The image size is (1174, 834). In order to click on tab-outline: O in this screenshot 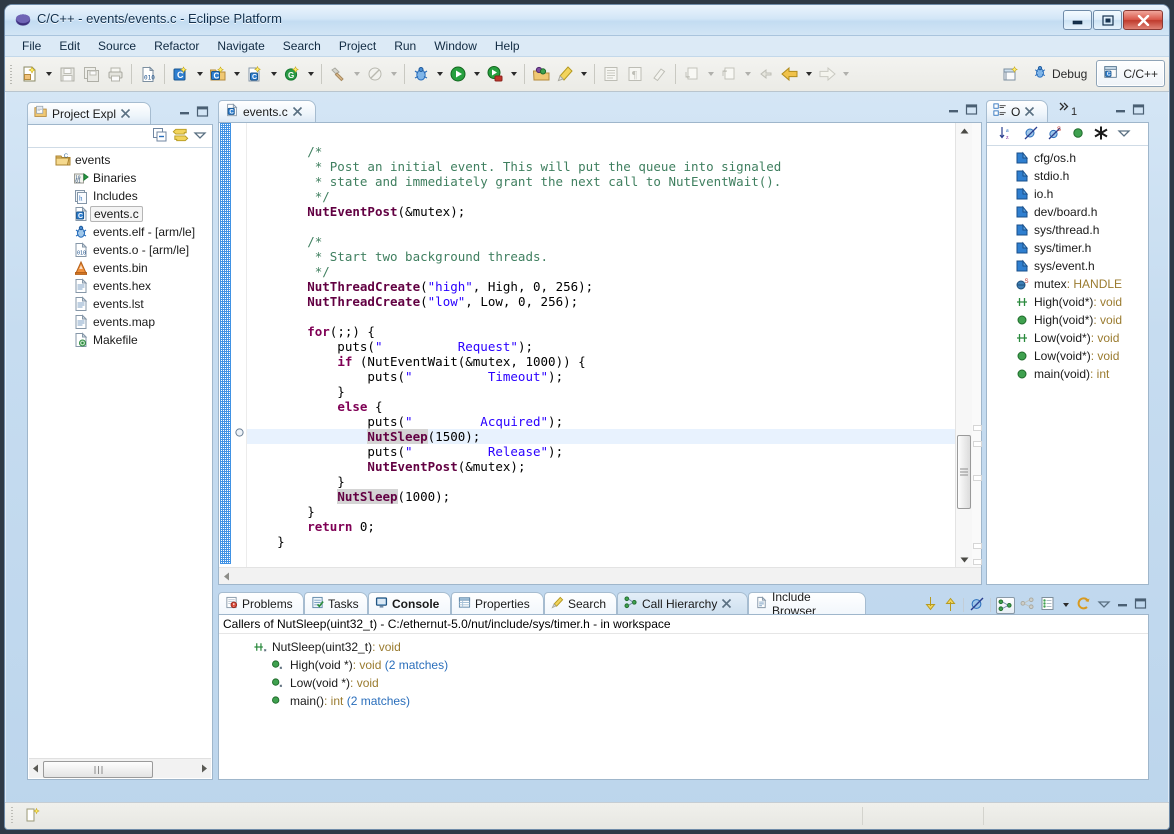, I will do `click(1017, 111)`.